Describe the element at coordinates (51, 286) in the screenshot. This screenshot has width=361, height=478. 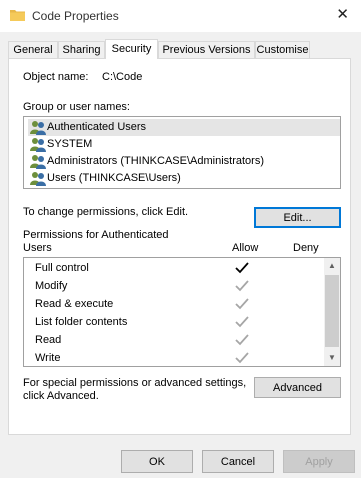
I see `permission-name: Modify` at that location.